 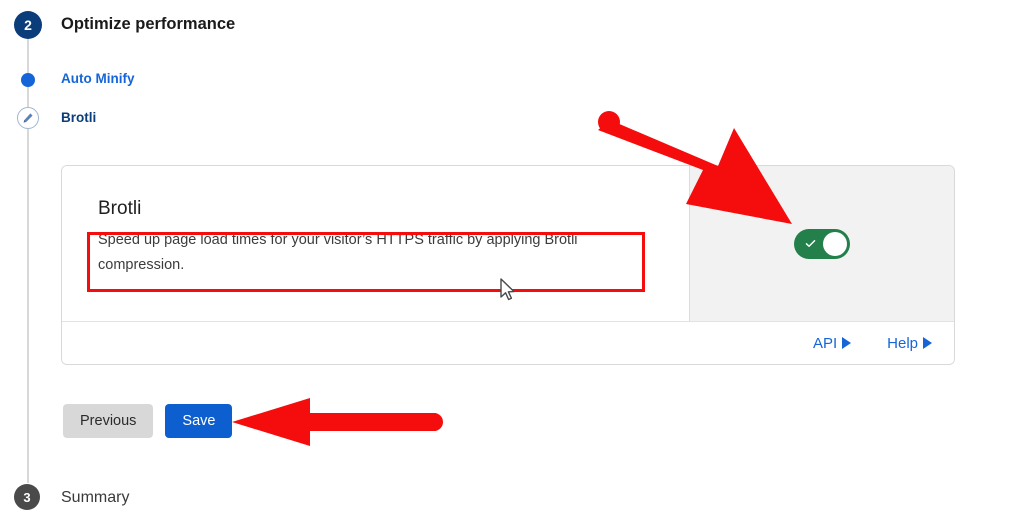 I want to click on page-title: Optimize performance, so click(x=148, y=24).